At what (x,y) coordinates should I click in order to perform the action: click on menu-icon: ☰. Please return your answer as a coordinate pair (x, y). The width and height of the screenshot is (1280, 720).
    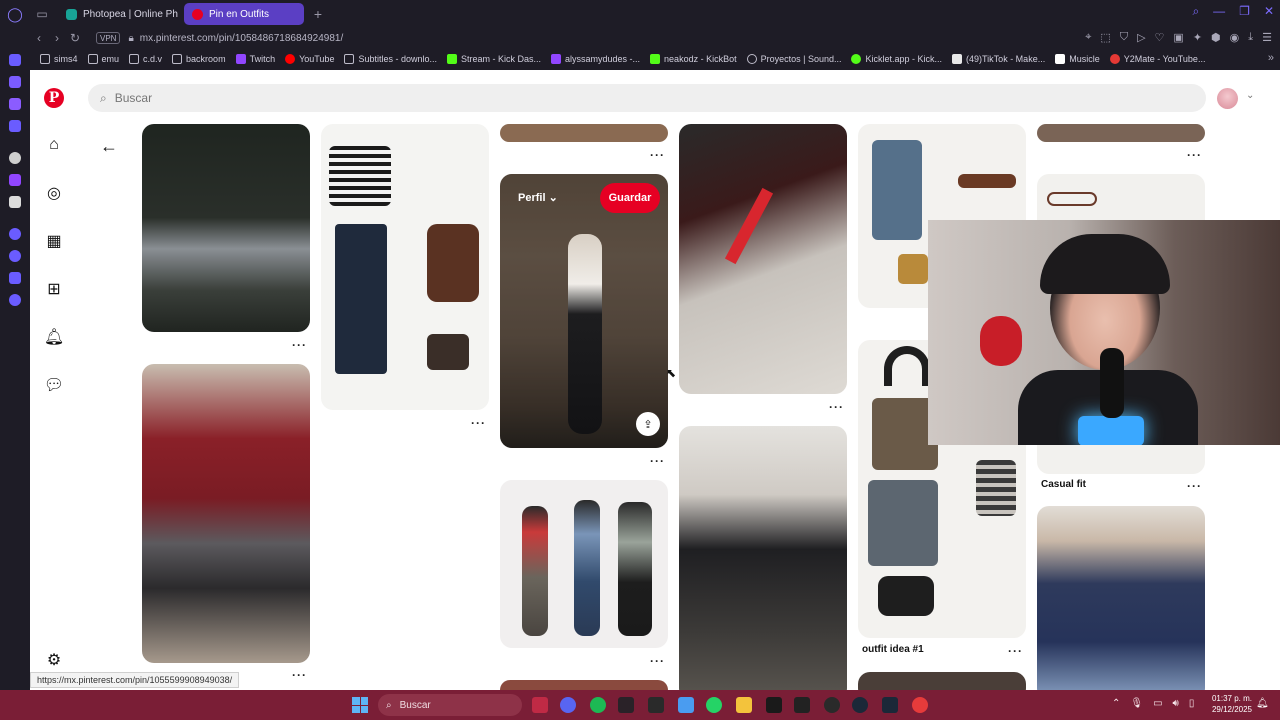
    Looking at the image, I should click on (1267, 37).